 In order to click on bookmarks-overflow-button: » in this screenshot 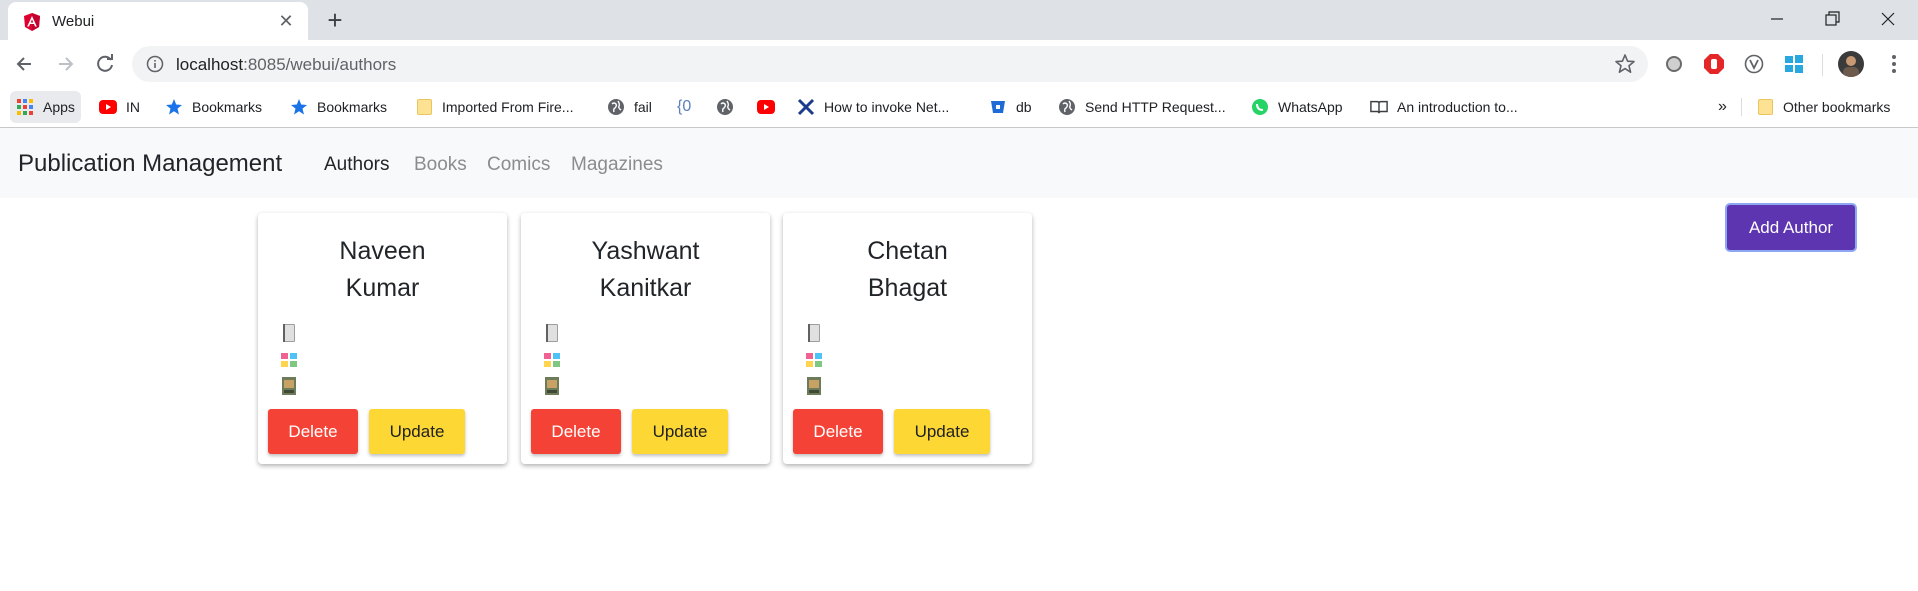, I will do `click(1722, 107)`.